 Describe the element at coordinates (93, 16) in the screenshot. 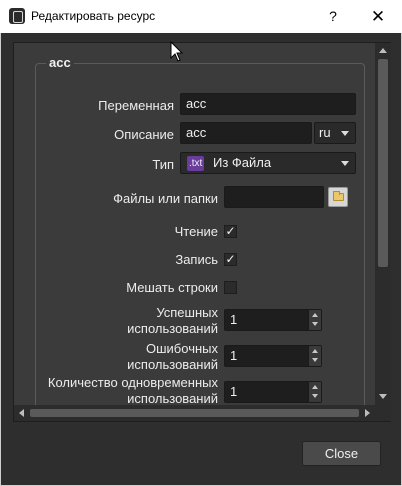

I see `window-title: Редактировать ресурс` at that location.